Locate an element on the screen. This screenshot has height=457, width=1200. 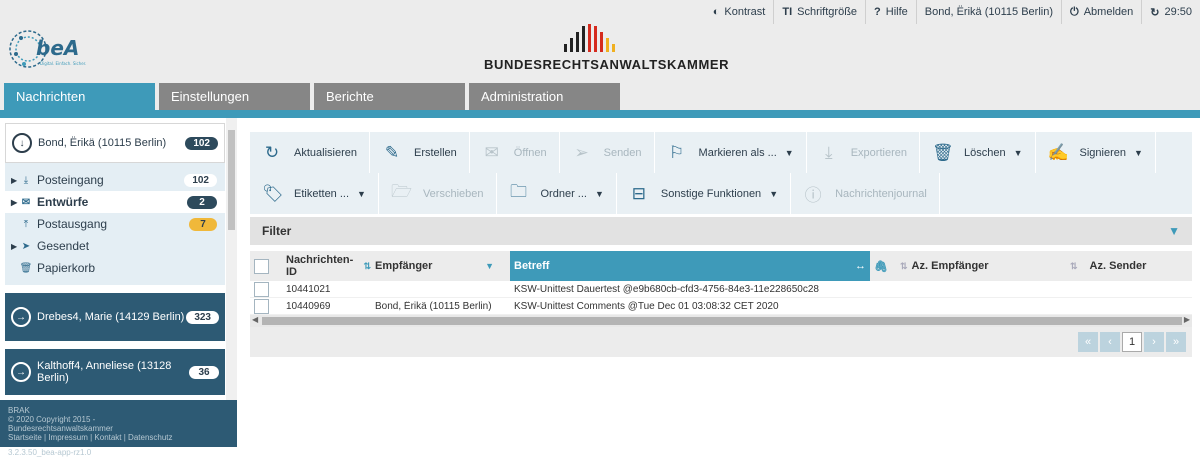
scroll-right-icon: ▶ is located at coordinates (1187, 319).